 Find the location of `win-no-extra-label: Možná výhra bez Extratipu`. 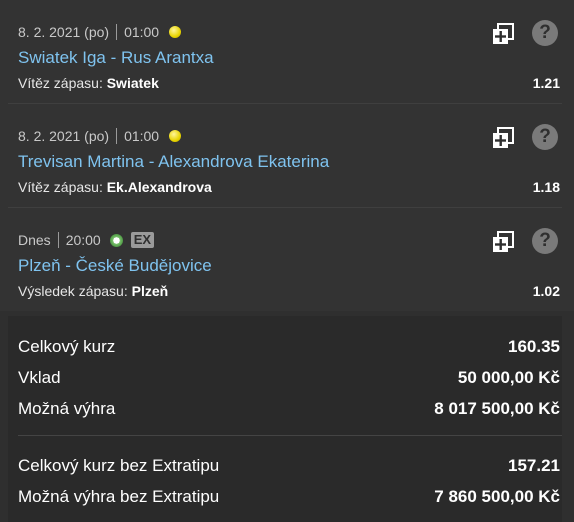

win-no-extra-label: Možná výhra bez Extratipu is located at coordinates (119, 496).